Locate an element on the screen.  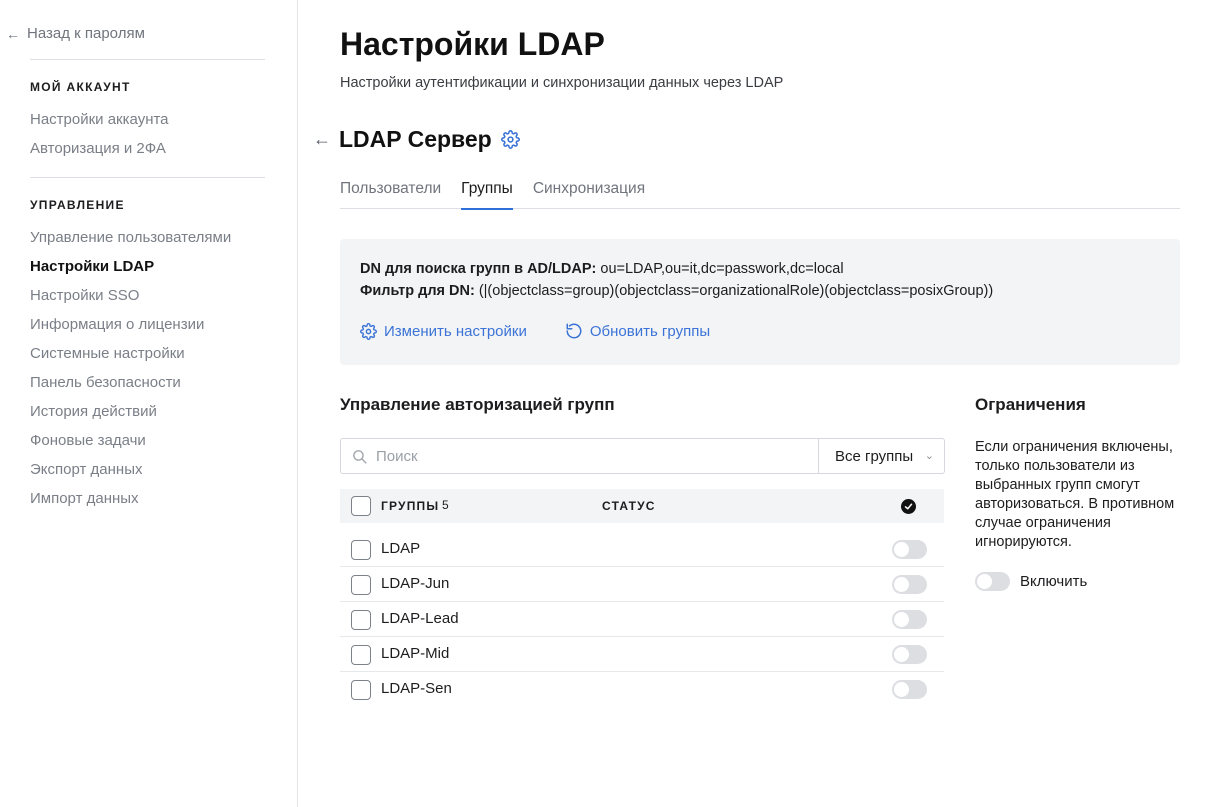
info-actions: Изменить настройки Обновить группы is located at coordinates (554, 331).